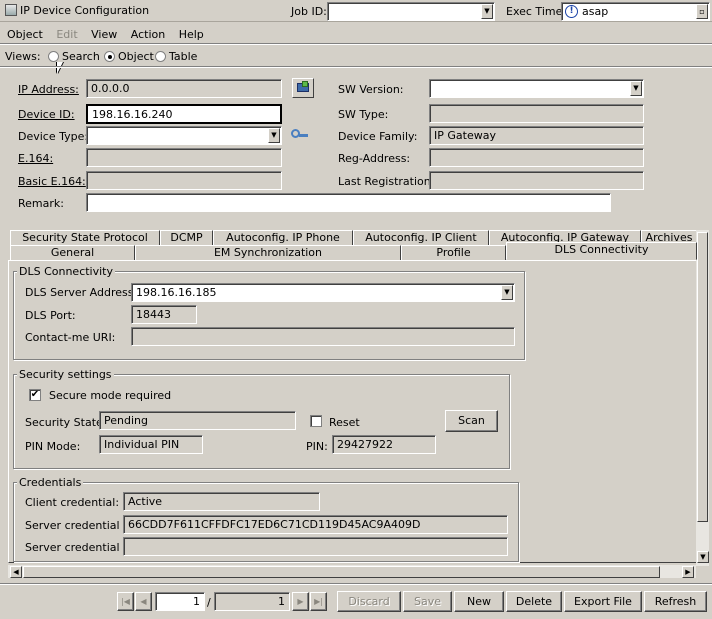 The width and height of the screenshot is (712, 619). What do you see at coordinates (66, 34) in the screenshot?
I see `menu-edit: Edit` at bounding box center [66, 34].